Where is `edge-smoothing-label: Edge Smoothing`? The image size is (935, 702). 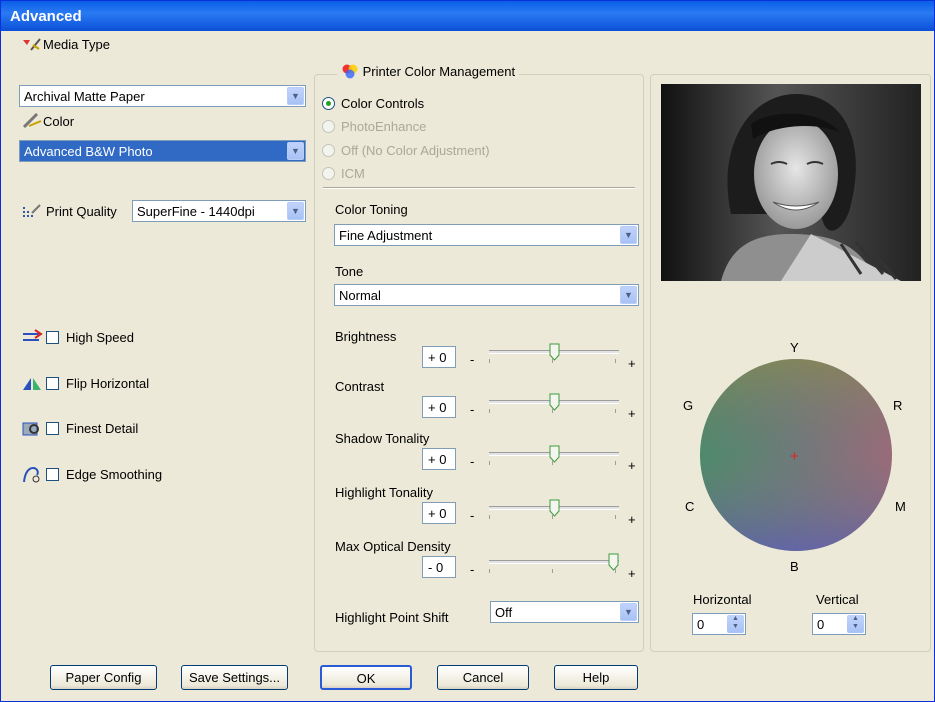 edge-smoothing-label: Edge Smoothing is located at coordinates (114, 474).